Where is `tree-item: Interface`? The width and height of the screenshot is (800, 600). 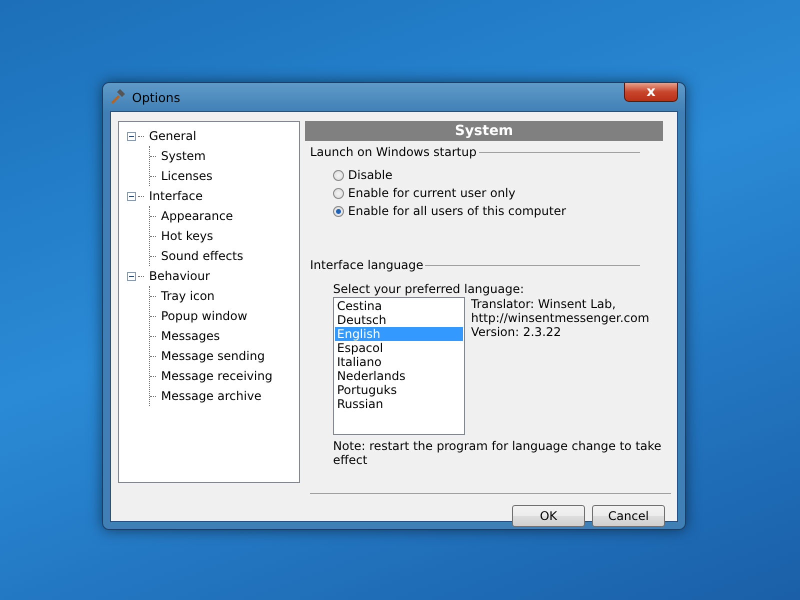 tree-item: Interface is located at coordinates (176, 196).